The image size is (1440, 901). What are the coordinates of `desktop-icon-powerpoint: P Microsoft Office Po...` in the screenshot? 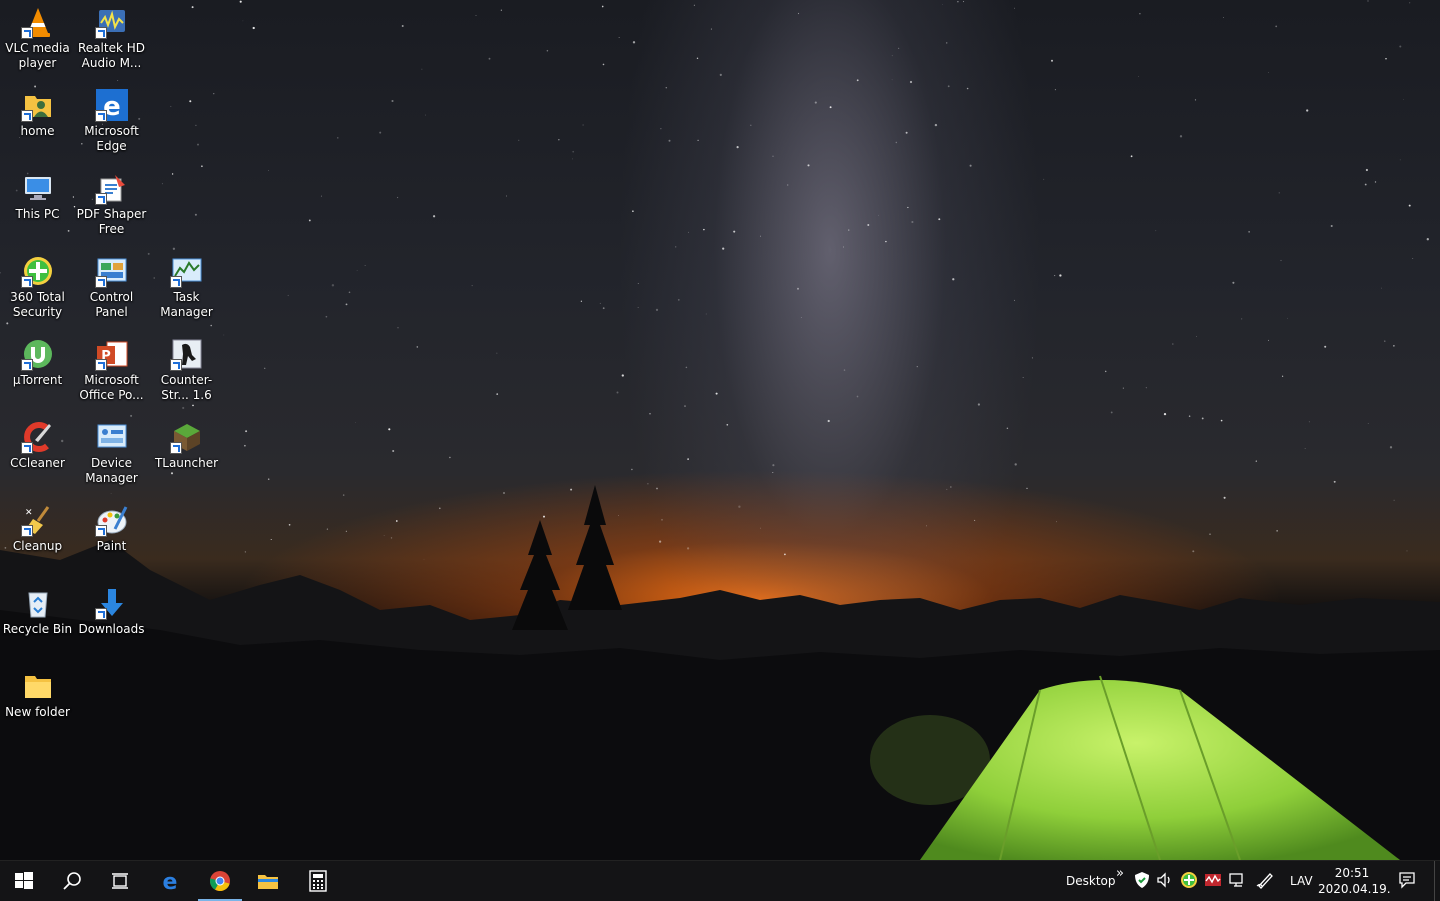 It's located at (111, 372).